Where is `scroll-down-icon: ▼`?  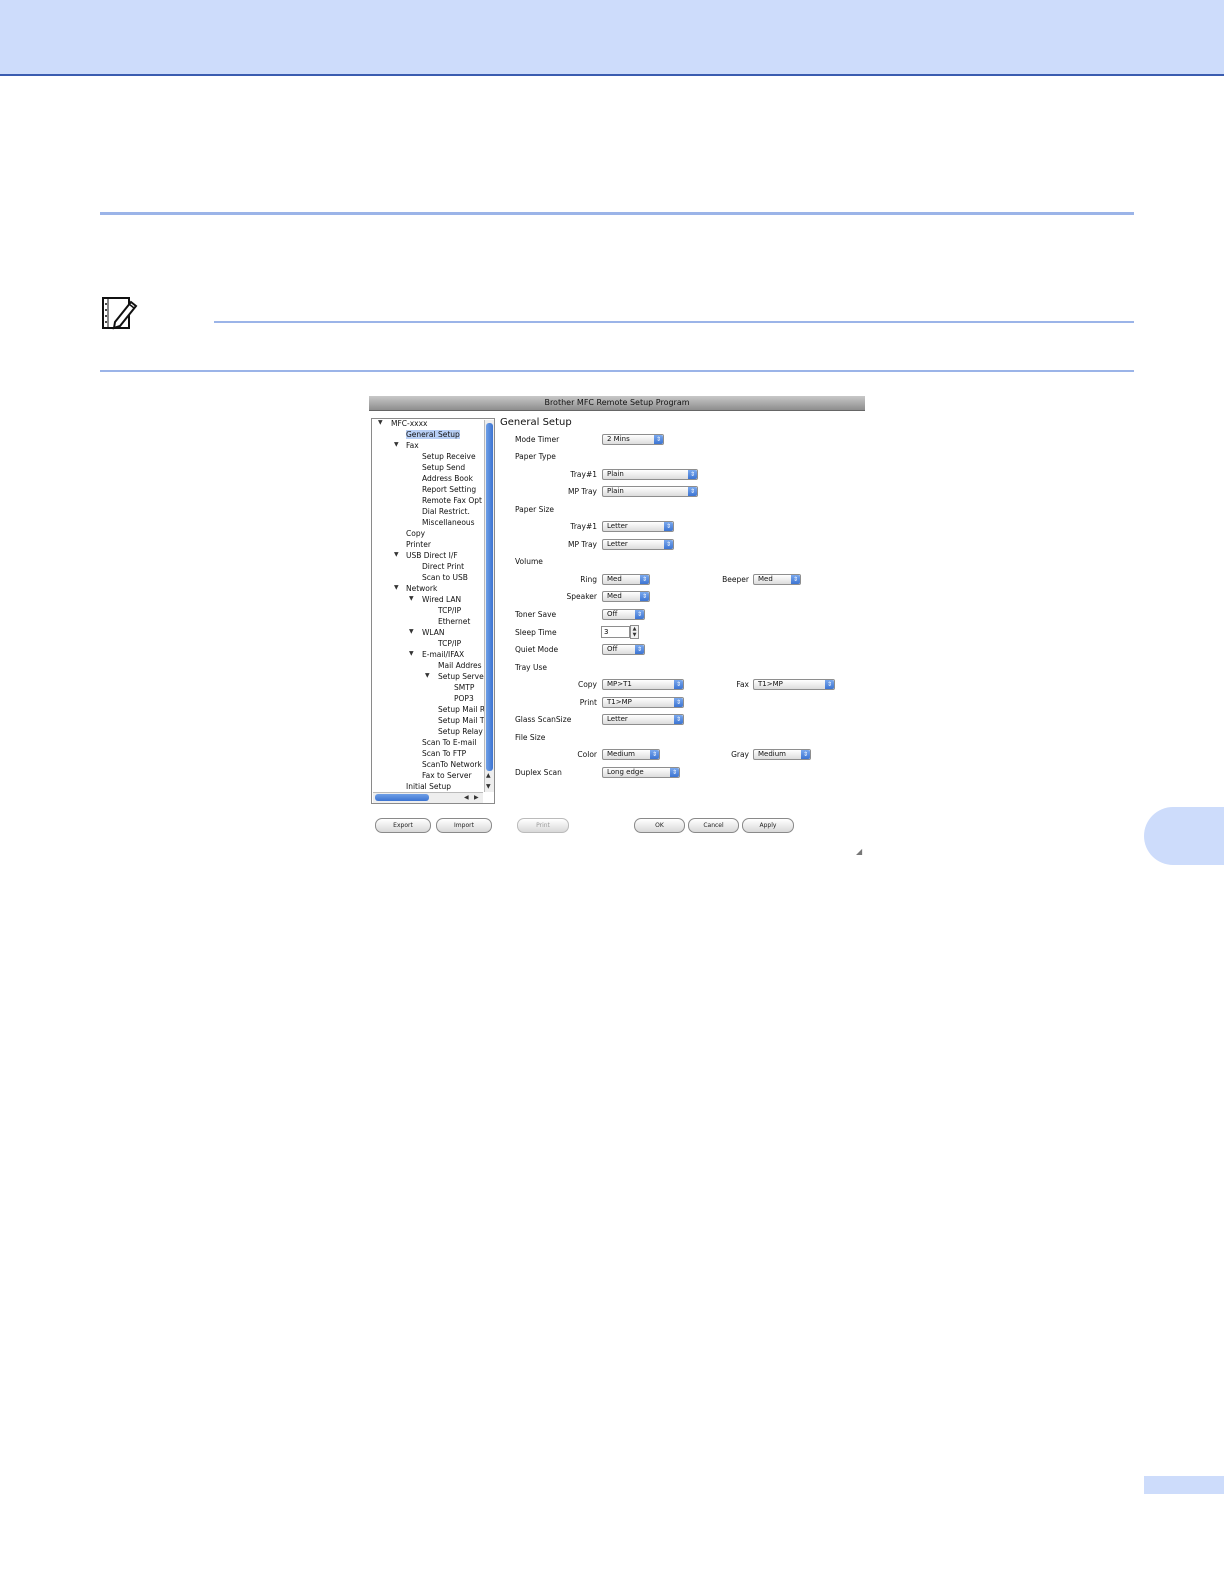
scroll-down-icon: ▼ is located at coordinates (488, 786).